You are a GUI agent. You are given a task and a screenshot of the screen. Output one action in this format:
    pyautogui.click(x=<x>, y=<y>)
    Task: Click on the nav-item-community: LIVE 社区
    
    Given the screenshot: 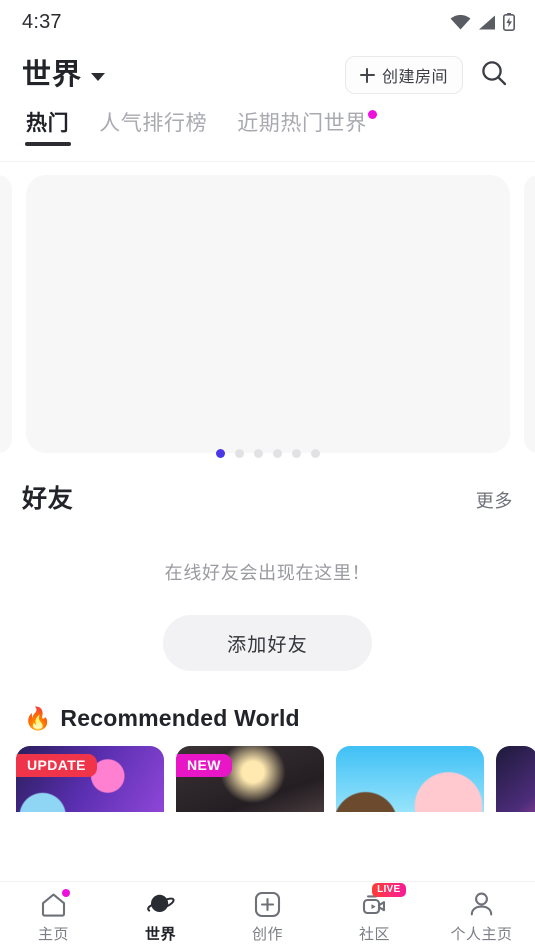 What is the action you would take?
    pyautogui.click(x=374, y=916)
    